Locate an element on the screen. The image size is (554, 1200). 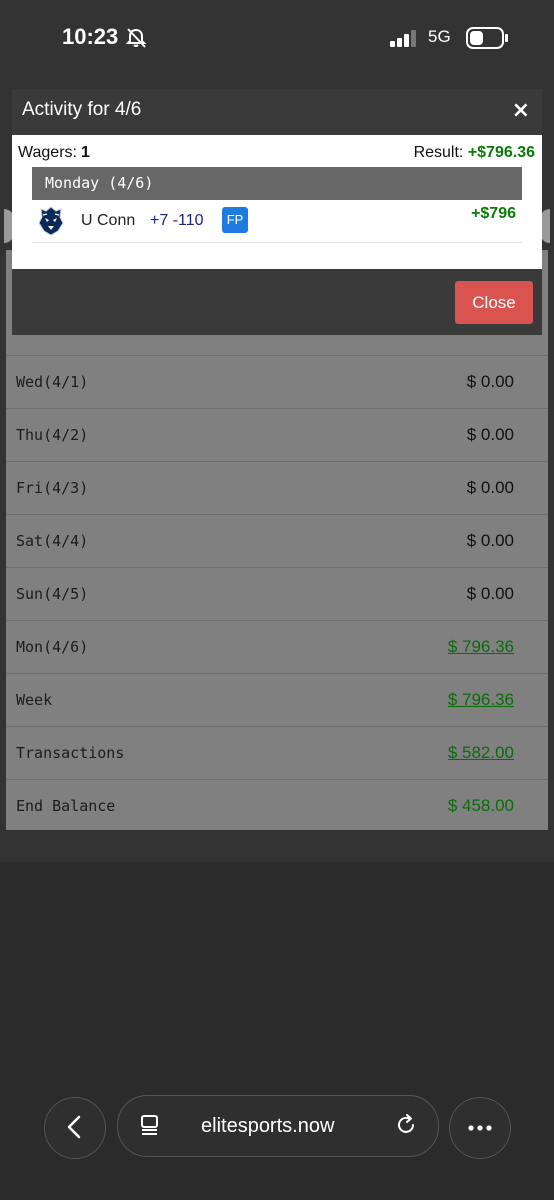
status-time: 10:23 is located at coordinates (90, 36).